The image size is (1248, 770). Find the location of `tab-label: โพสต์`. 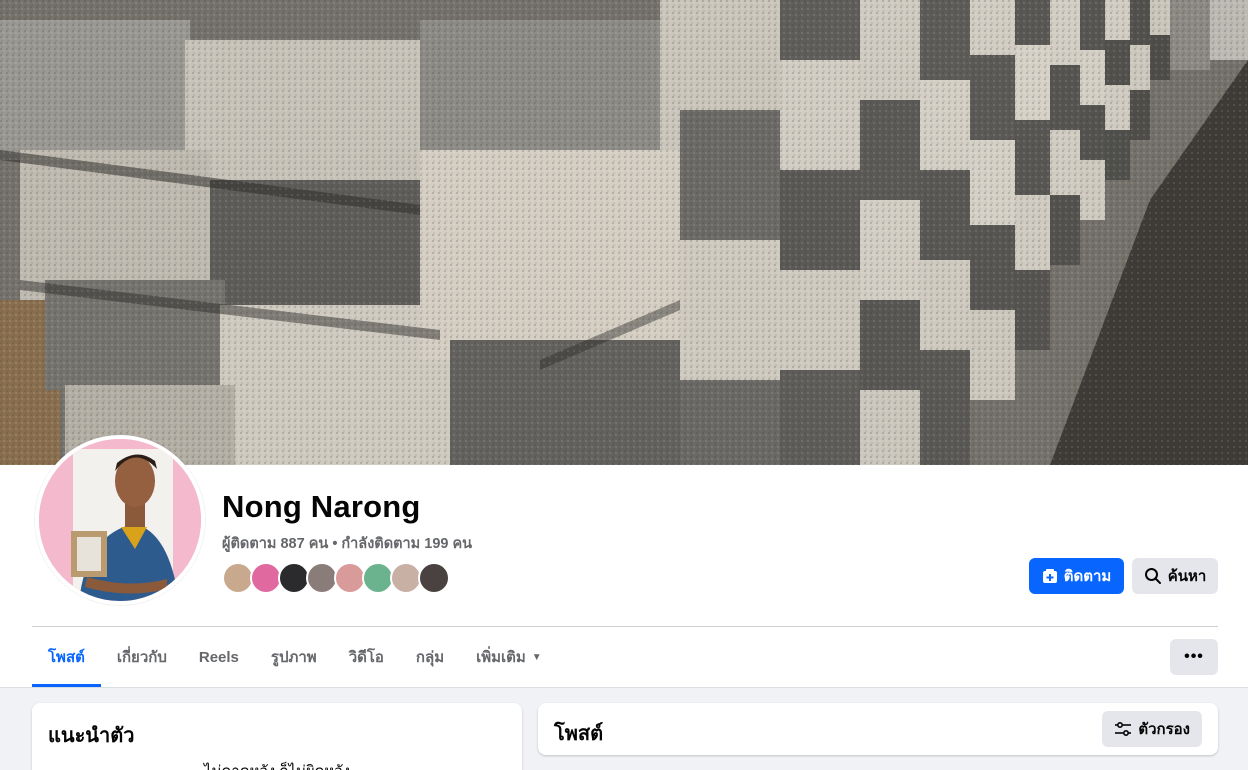

tab-label: โพสต์ is located at coordinates (66, 657).